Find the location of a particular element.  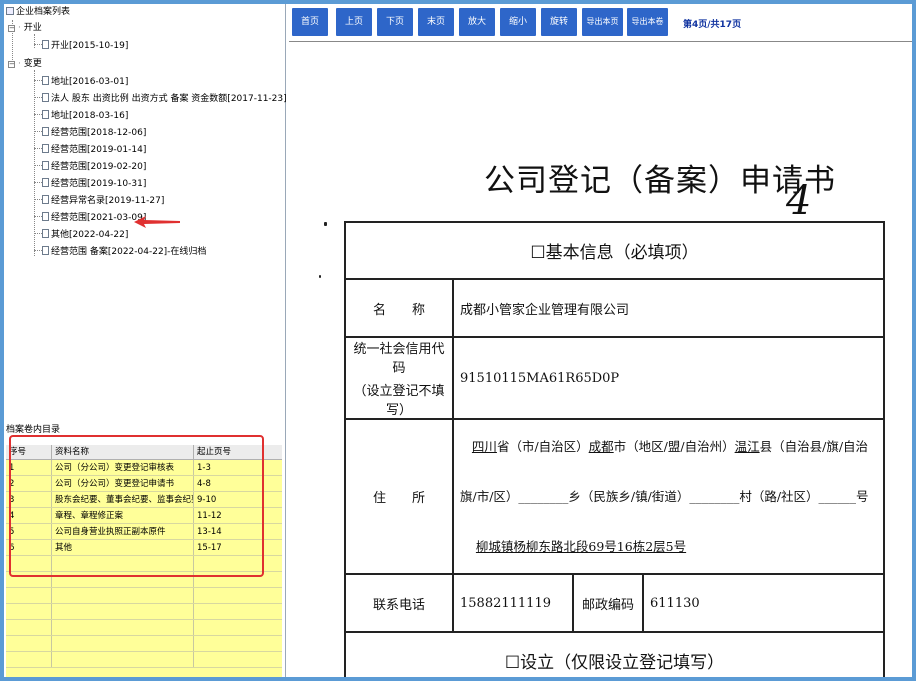

red-arrow-annotation is located at coordinates (157, 222).